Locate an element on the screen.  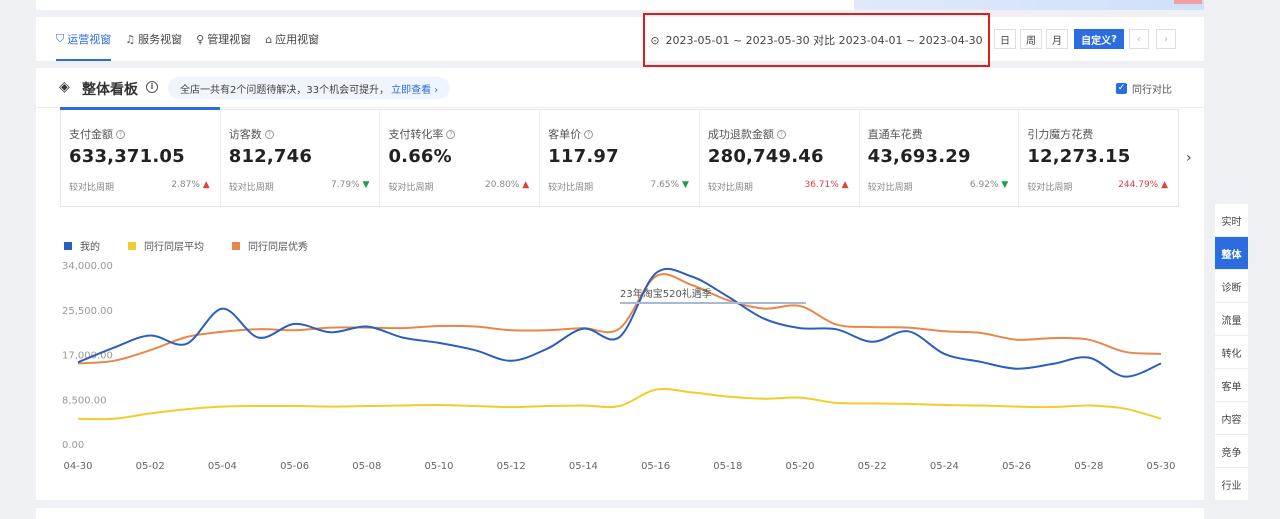
tab-operations-view: ⛉ 运营视窗 is located at coordinates (84, 39).